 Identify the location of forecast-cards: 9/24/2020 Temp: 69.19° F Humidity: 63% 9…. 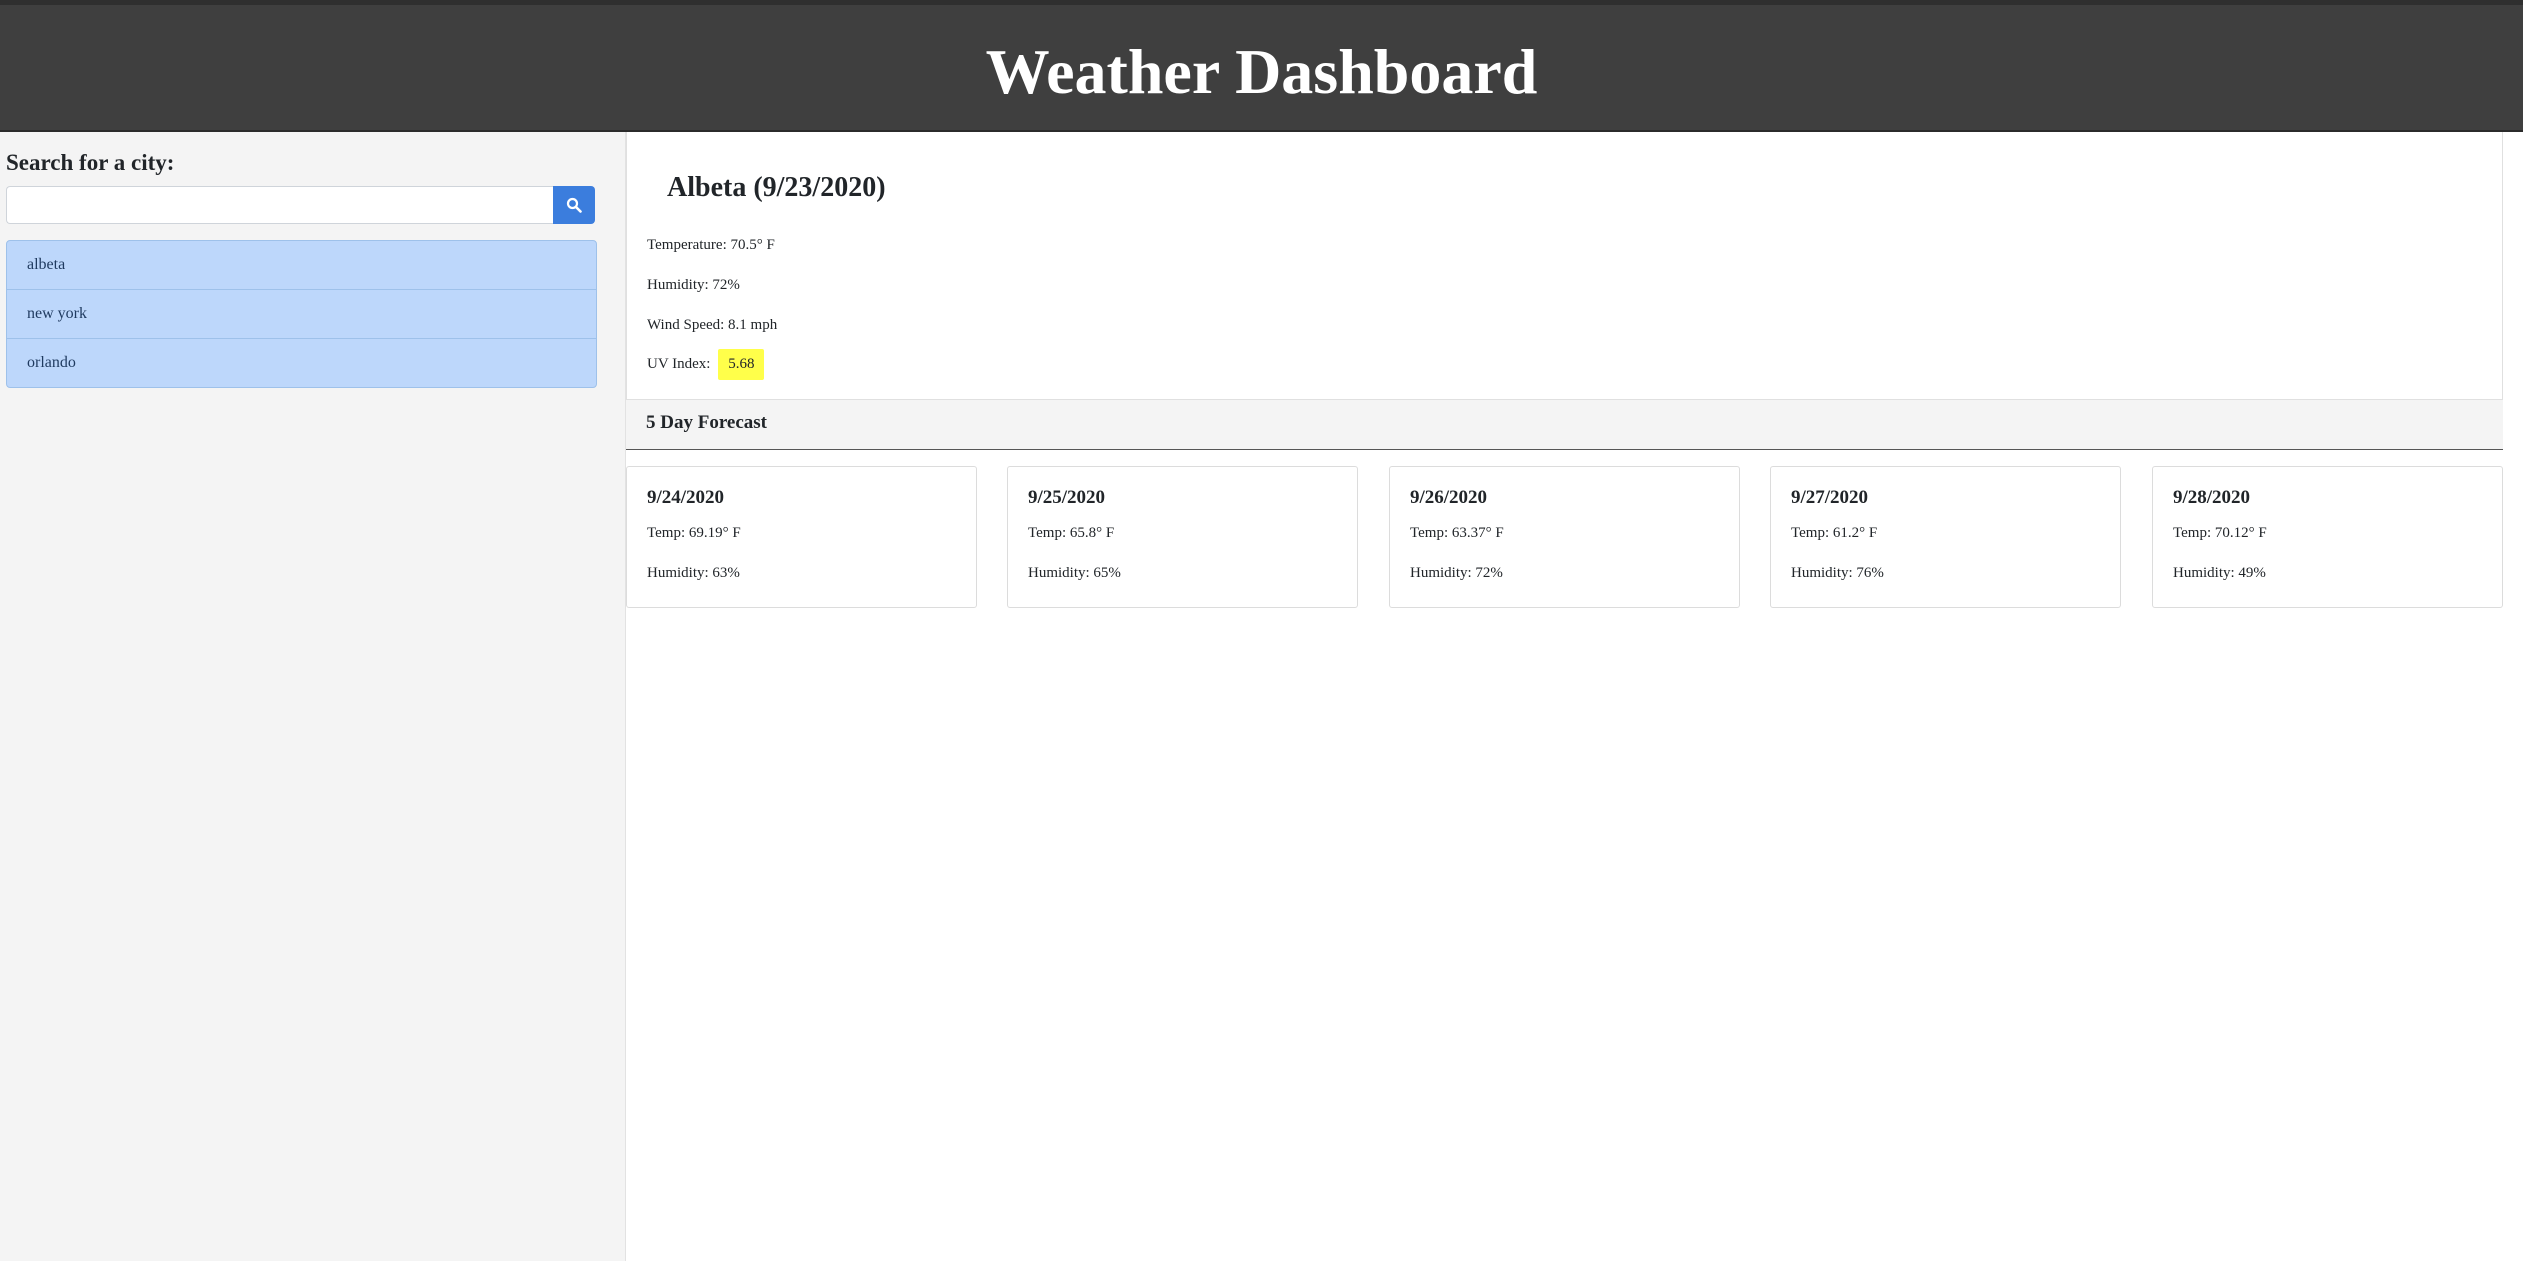
(1564, 537).